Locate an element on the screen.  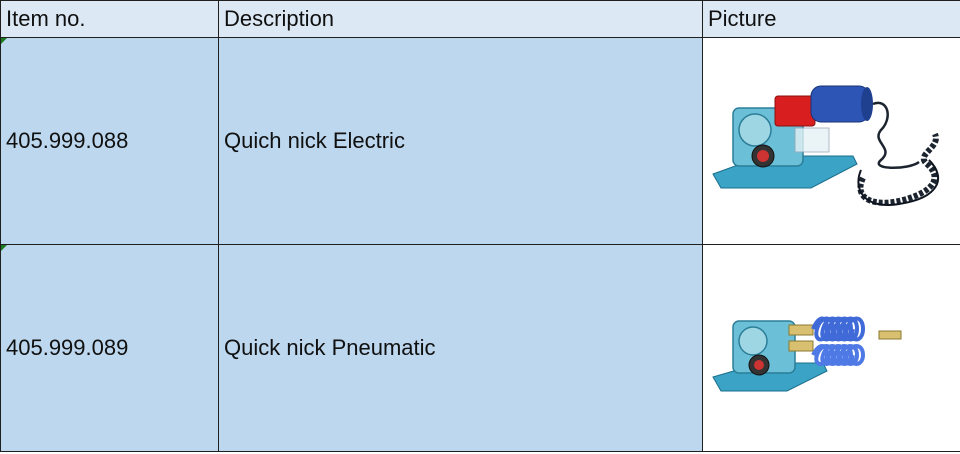
header-picture: Picture is located at coordinates (831, 19).